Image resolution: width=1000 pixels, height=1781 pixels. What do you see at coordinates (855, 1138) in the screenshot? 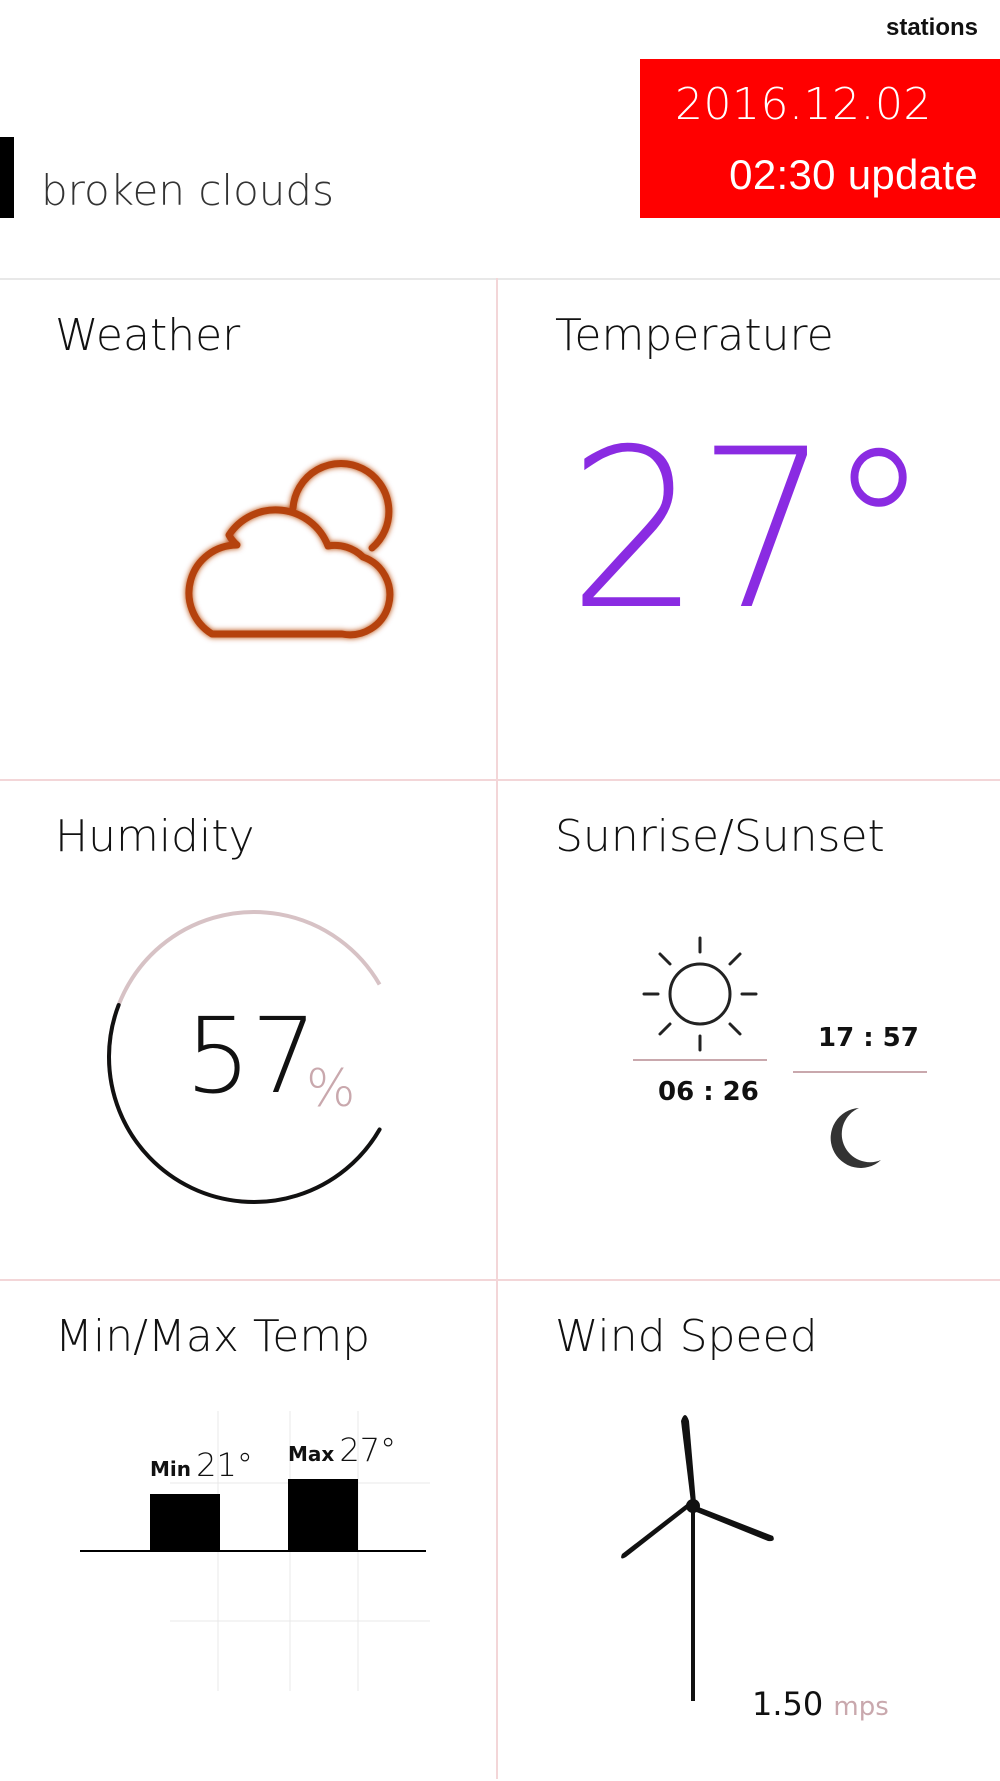
I see `moon-icon` at bounding box center [855, 1138].